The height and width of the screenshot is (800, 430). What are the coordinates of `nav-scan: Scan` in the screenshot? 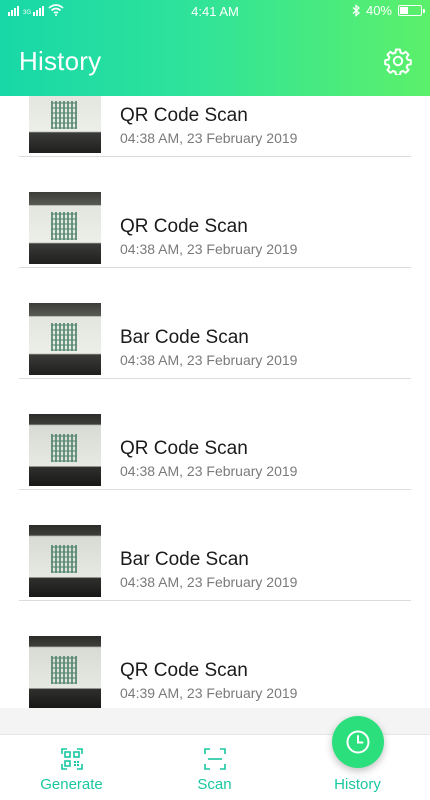 It's located at (214, 767).